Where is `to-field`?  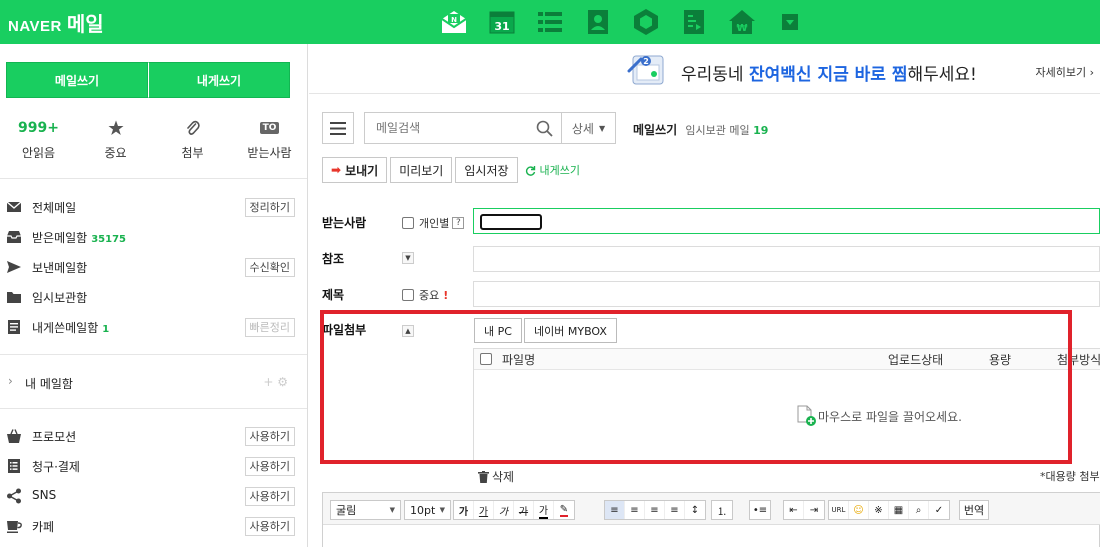
to-field is located at coordinates (786, 221).